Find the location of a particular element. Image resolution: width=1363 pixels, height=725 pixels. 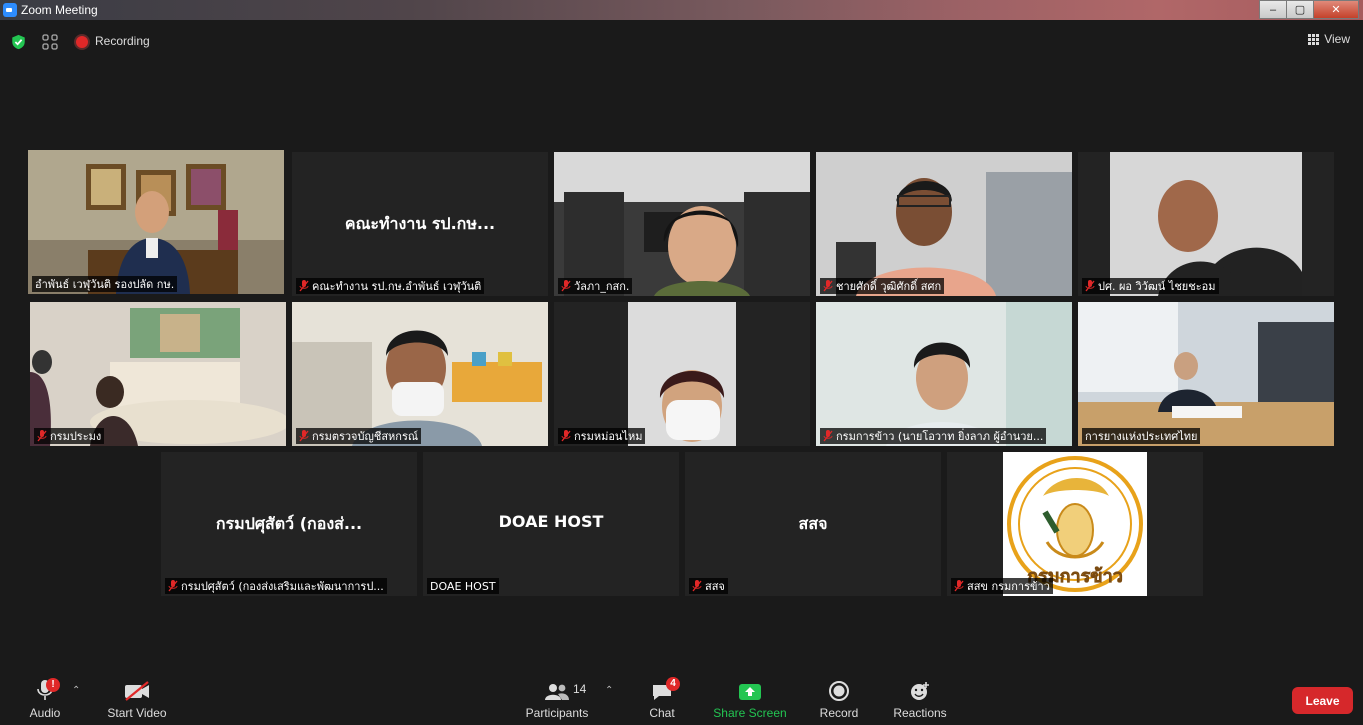

reactions-button: Reactions is located at coordinates (920, 696).